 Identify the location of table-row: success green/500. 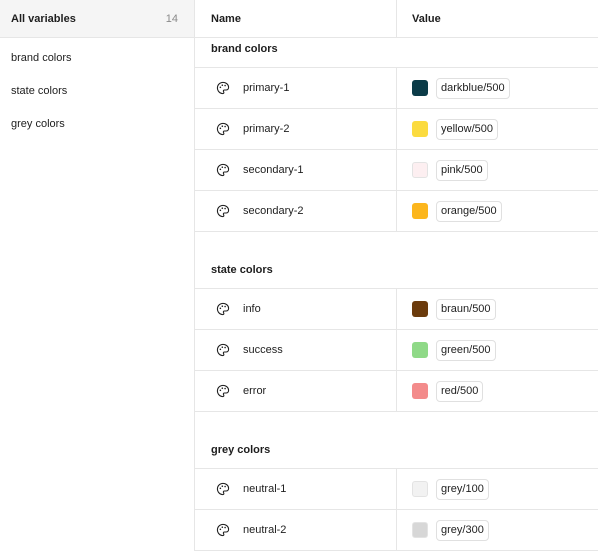
(396, 350).